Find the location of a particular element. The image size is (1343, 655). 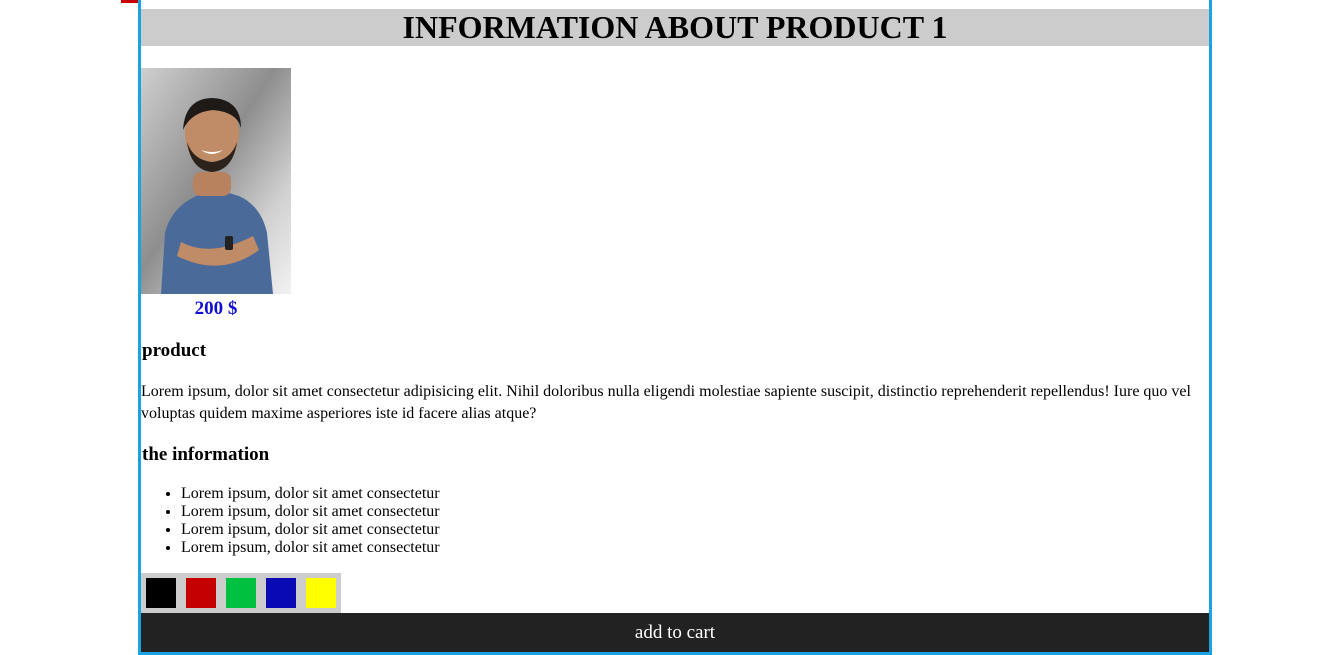

color-swatch-black is located at coordinates (161, 593).